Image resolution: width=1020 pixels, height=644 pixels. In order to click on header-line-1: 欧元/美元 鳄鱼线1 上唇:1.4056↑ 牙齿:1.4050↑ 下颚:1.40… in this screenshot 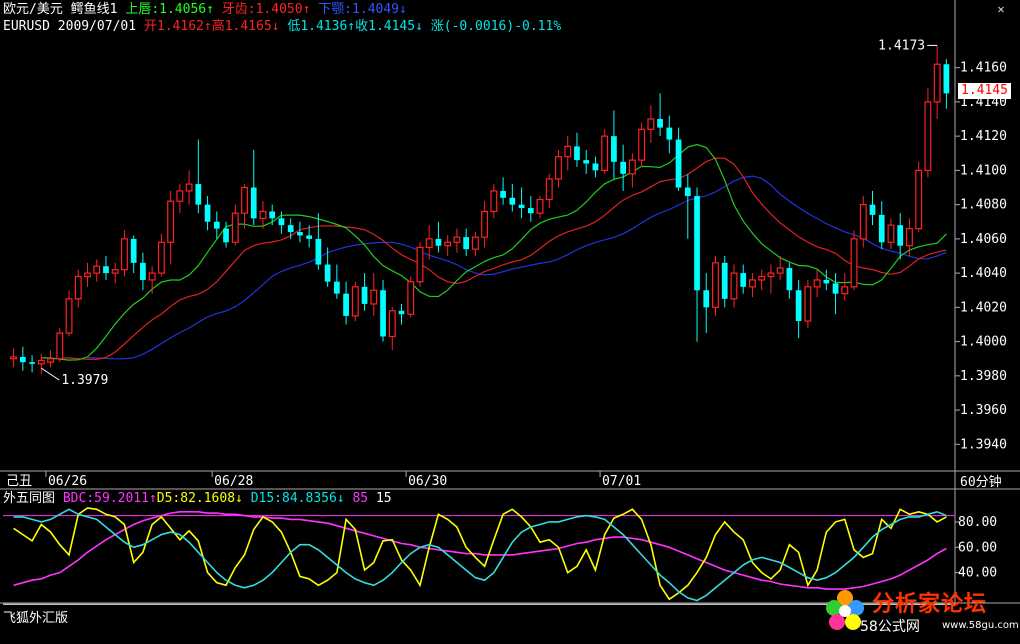, I will do `click(205, 10)`.